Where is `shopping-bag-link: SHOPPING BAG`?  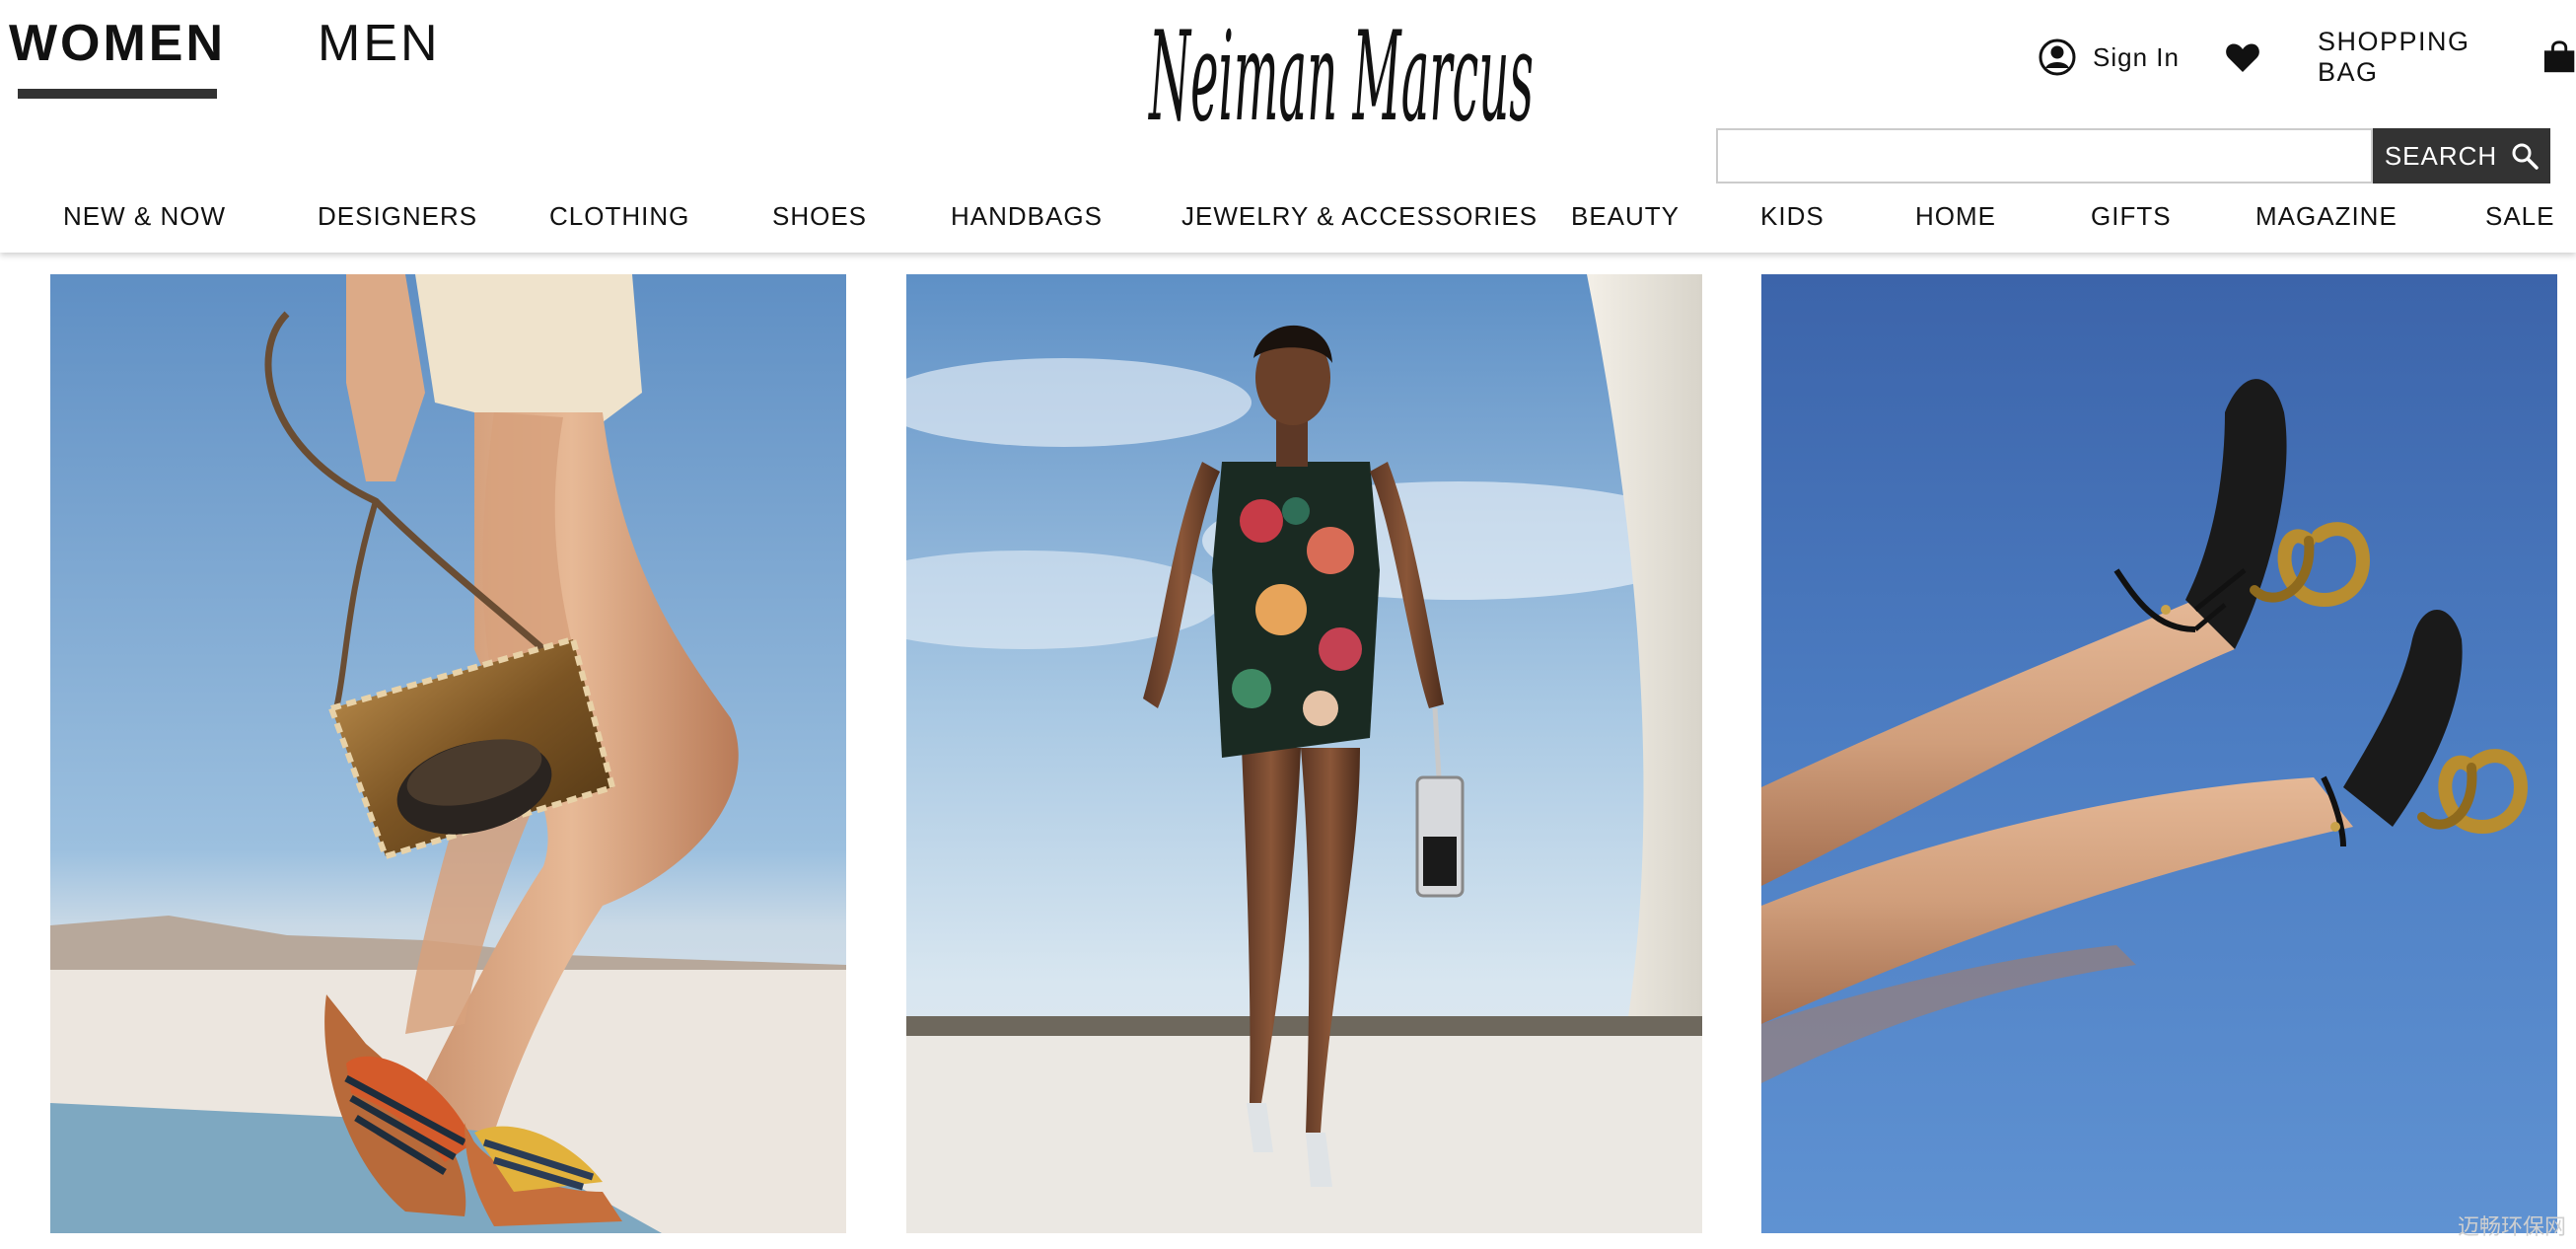 shopping-bag-link: SHOPPING BAG is located at coordinates (2447, 57).